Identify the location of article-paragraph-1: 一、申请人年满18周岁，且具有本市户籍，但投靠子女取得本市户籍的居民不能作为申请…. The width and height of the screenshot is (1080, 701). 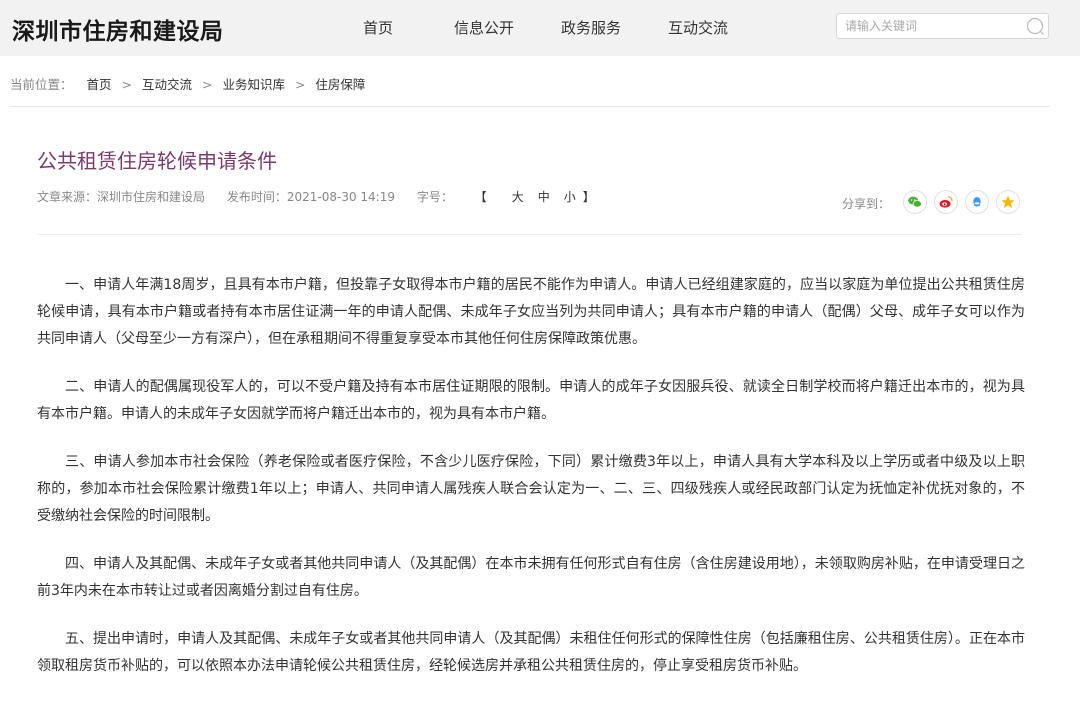
(531, 312).